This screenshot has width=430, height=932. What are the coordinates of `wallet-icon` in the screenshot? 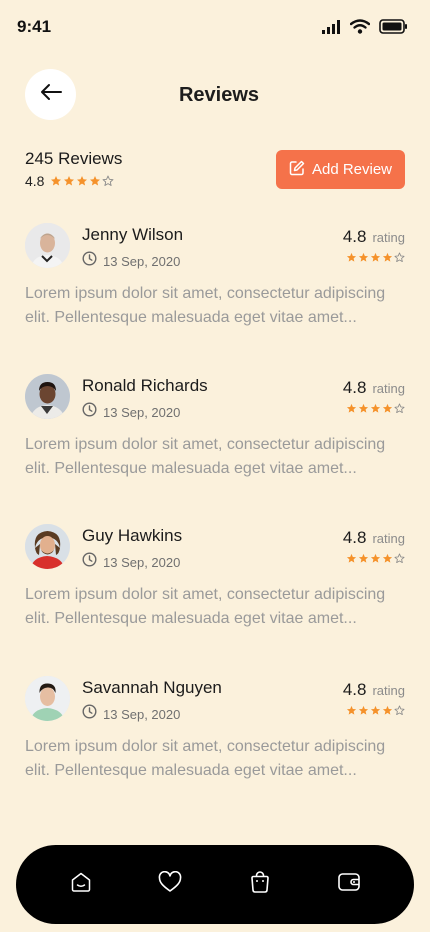 It's located at (349, 884).